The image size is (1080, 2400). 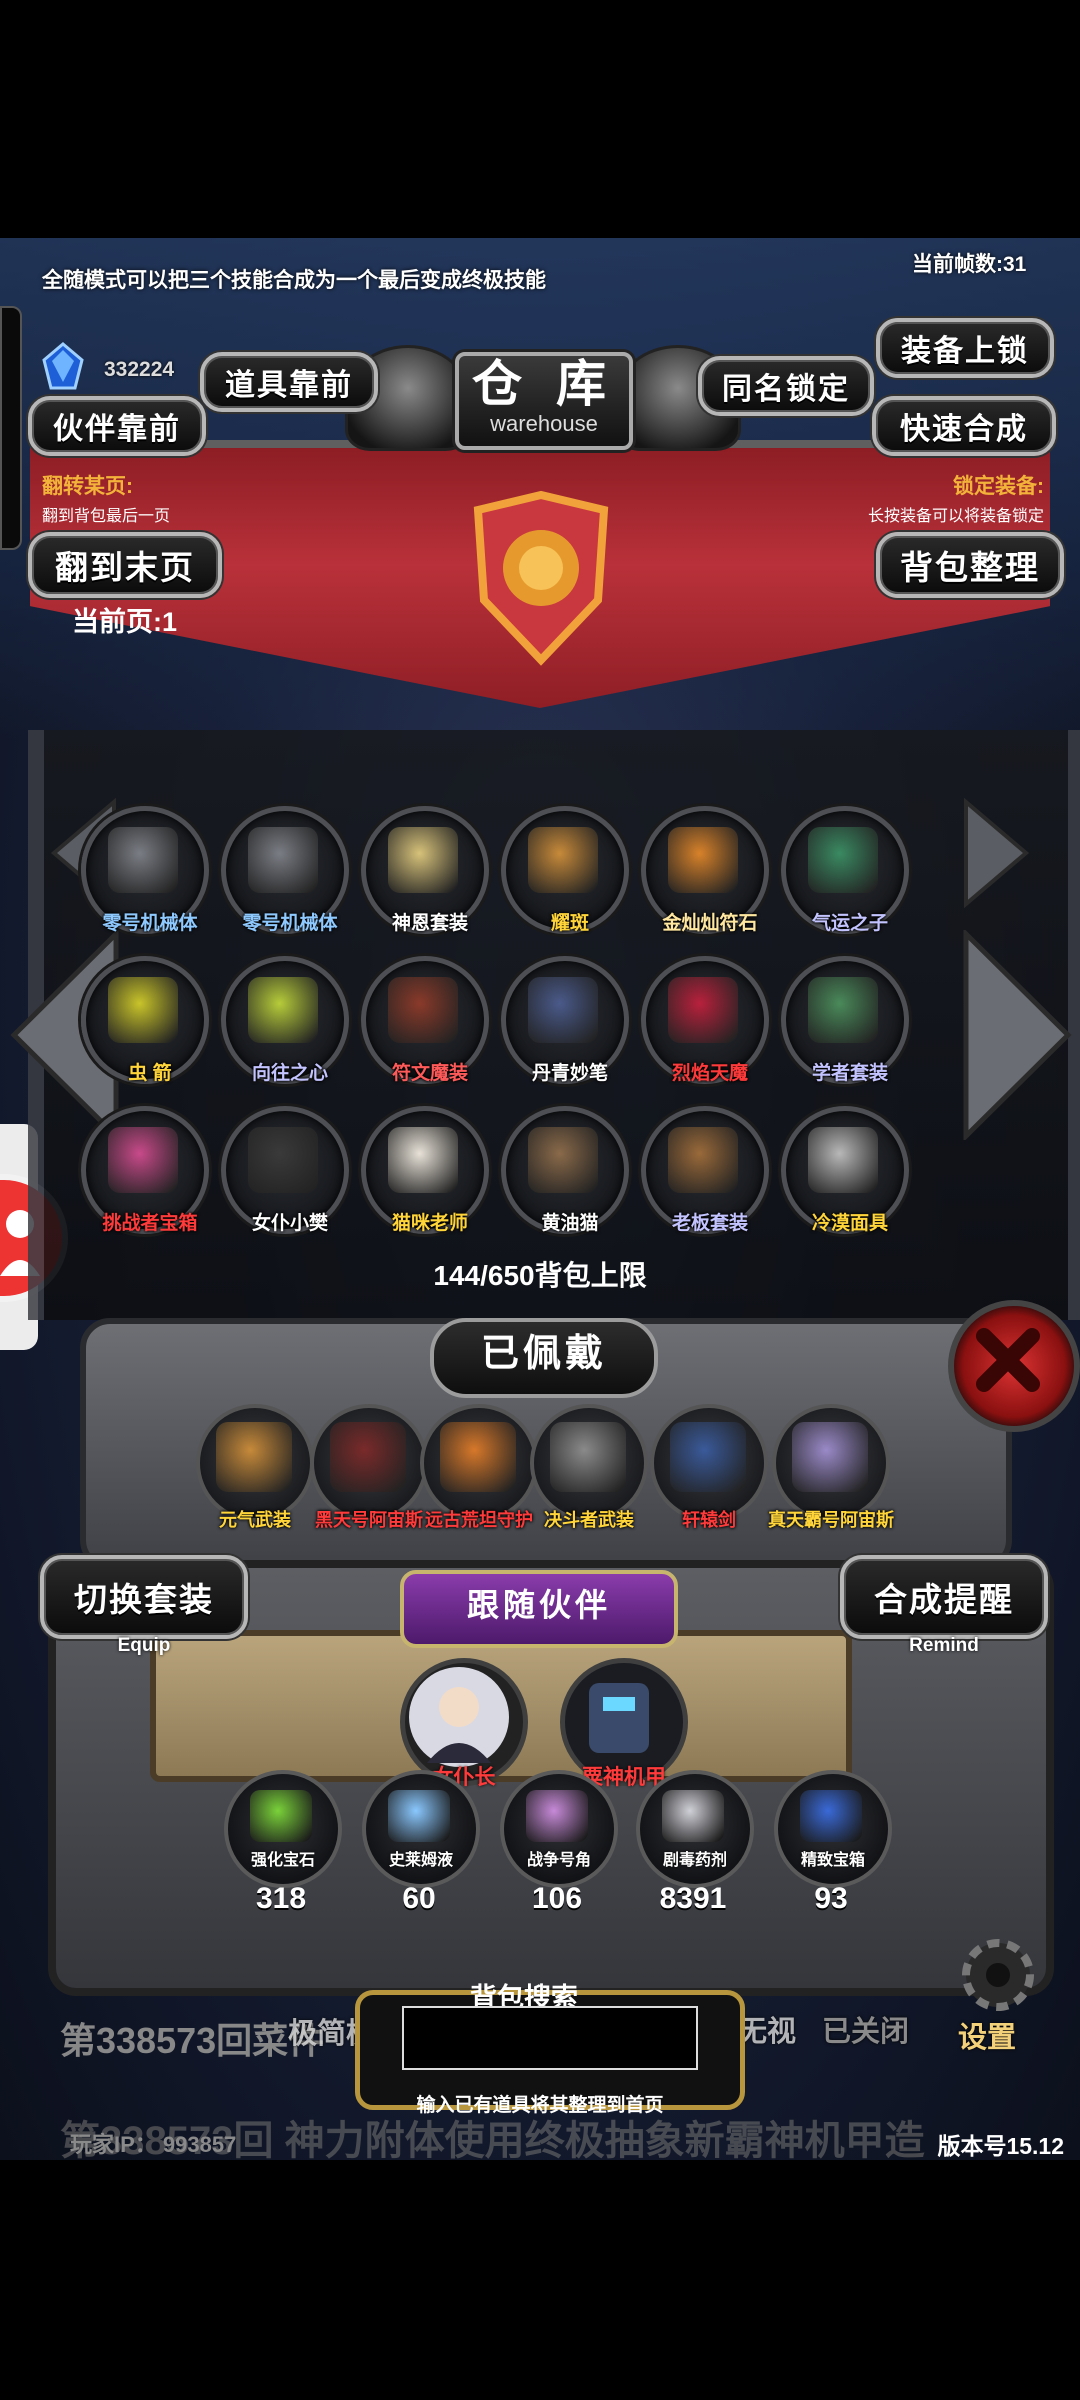 I want to click on next-page-arrow-icon, so click(x=1017, y=1035).